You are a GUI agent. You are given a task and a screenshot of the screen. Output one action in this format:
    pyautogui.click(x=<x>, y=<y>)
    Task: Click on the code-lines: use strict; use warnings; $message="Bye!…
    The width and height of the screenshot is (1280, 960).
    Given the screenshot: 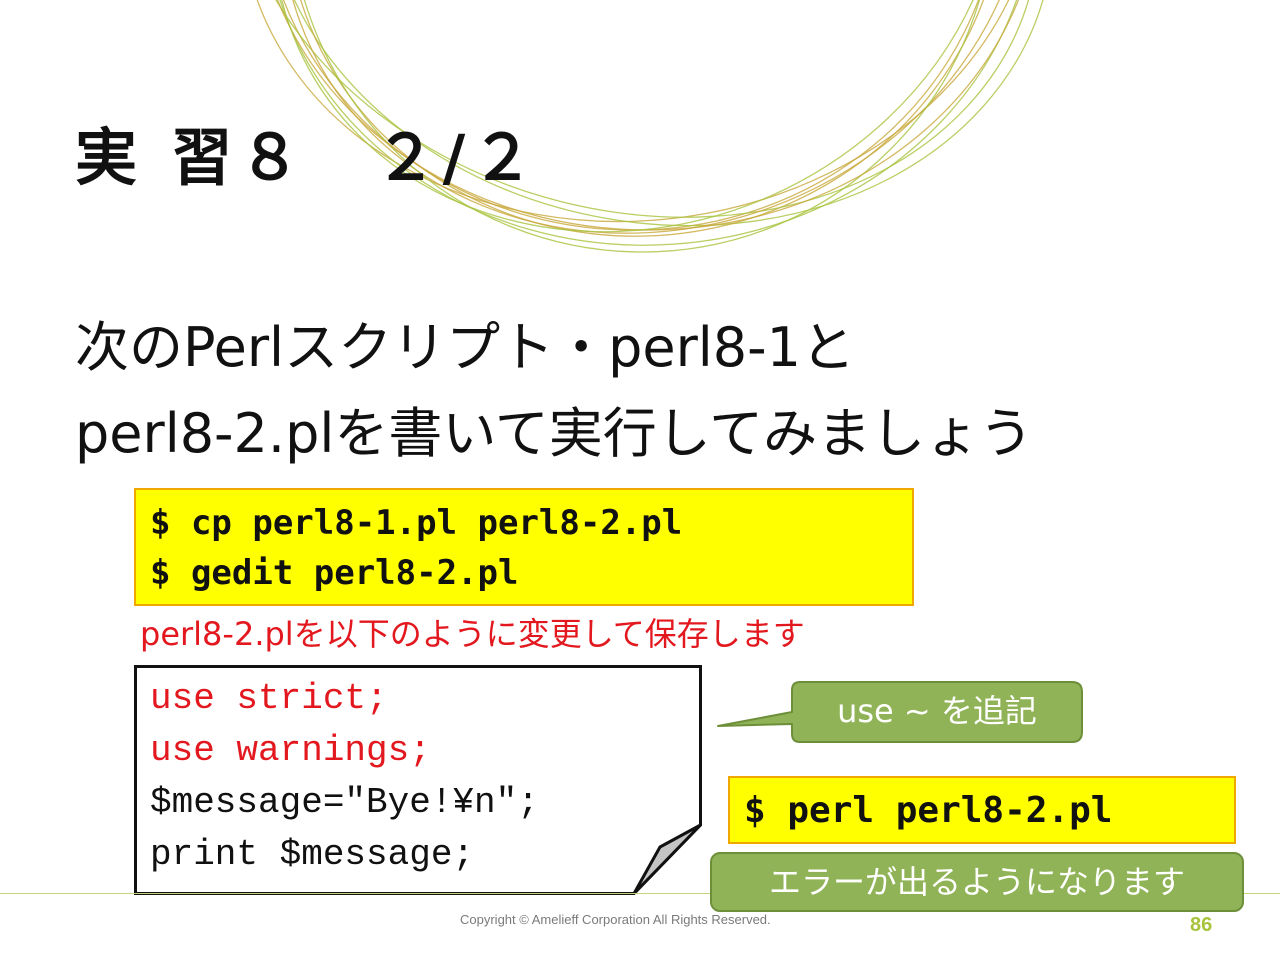 What is the action you would take?
    pyautogui.click(x=344, y=777)
    